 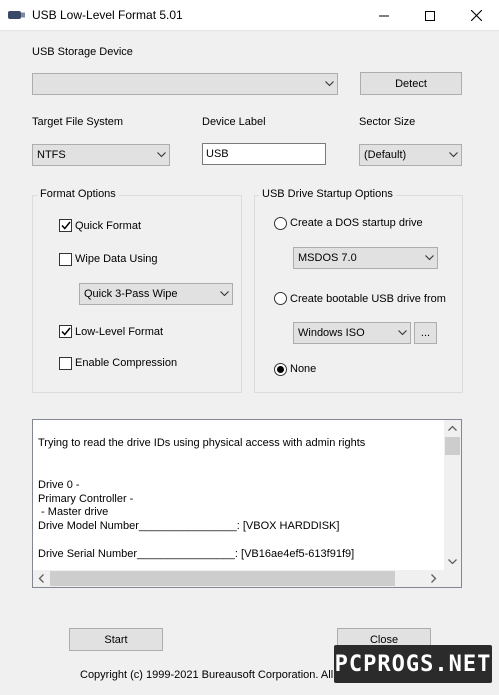 I want to click on radio-selected-dot, so click(x=280, y=369).